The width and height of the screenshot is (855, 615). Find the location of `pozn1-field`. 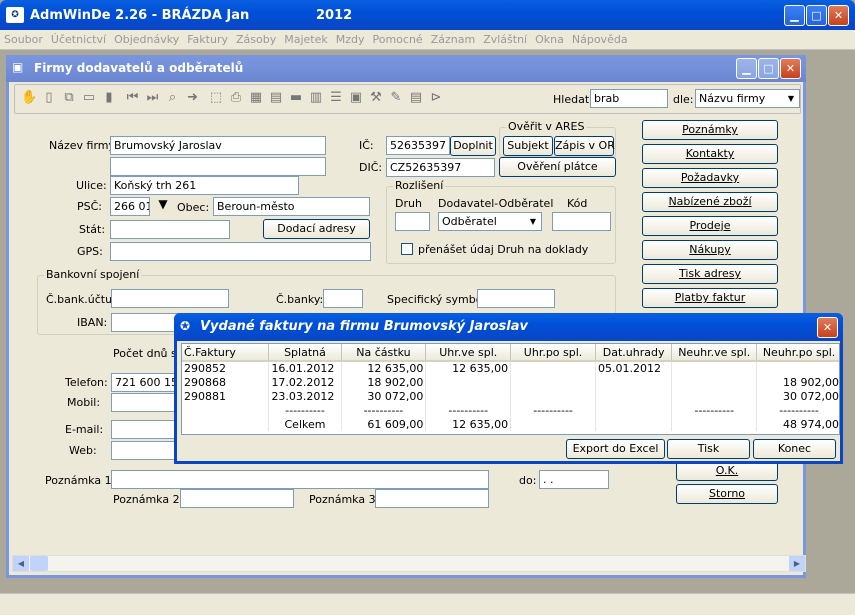

pozn1-field is located at coordinates (300, 479).